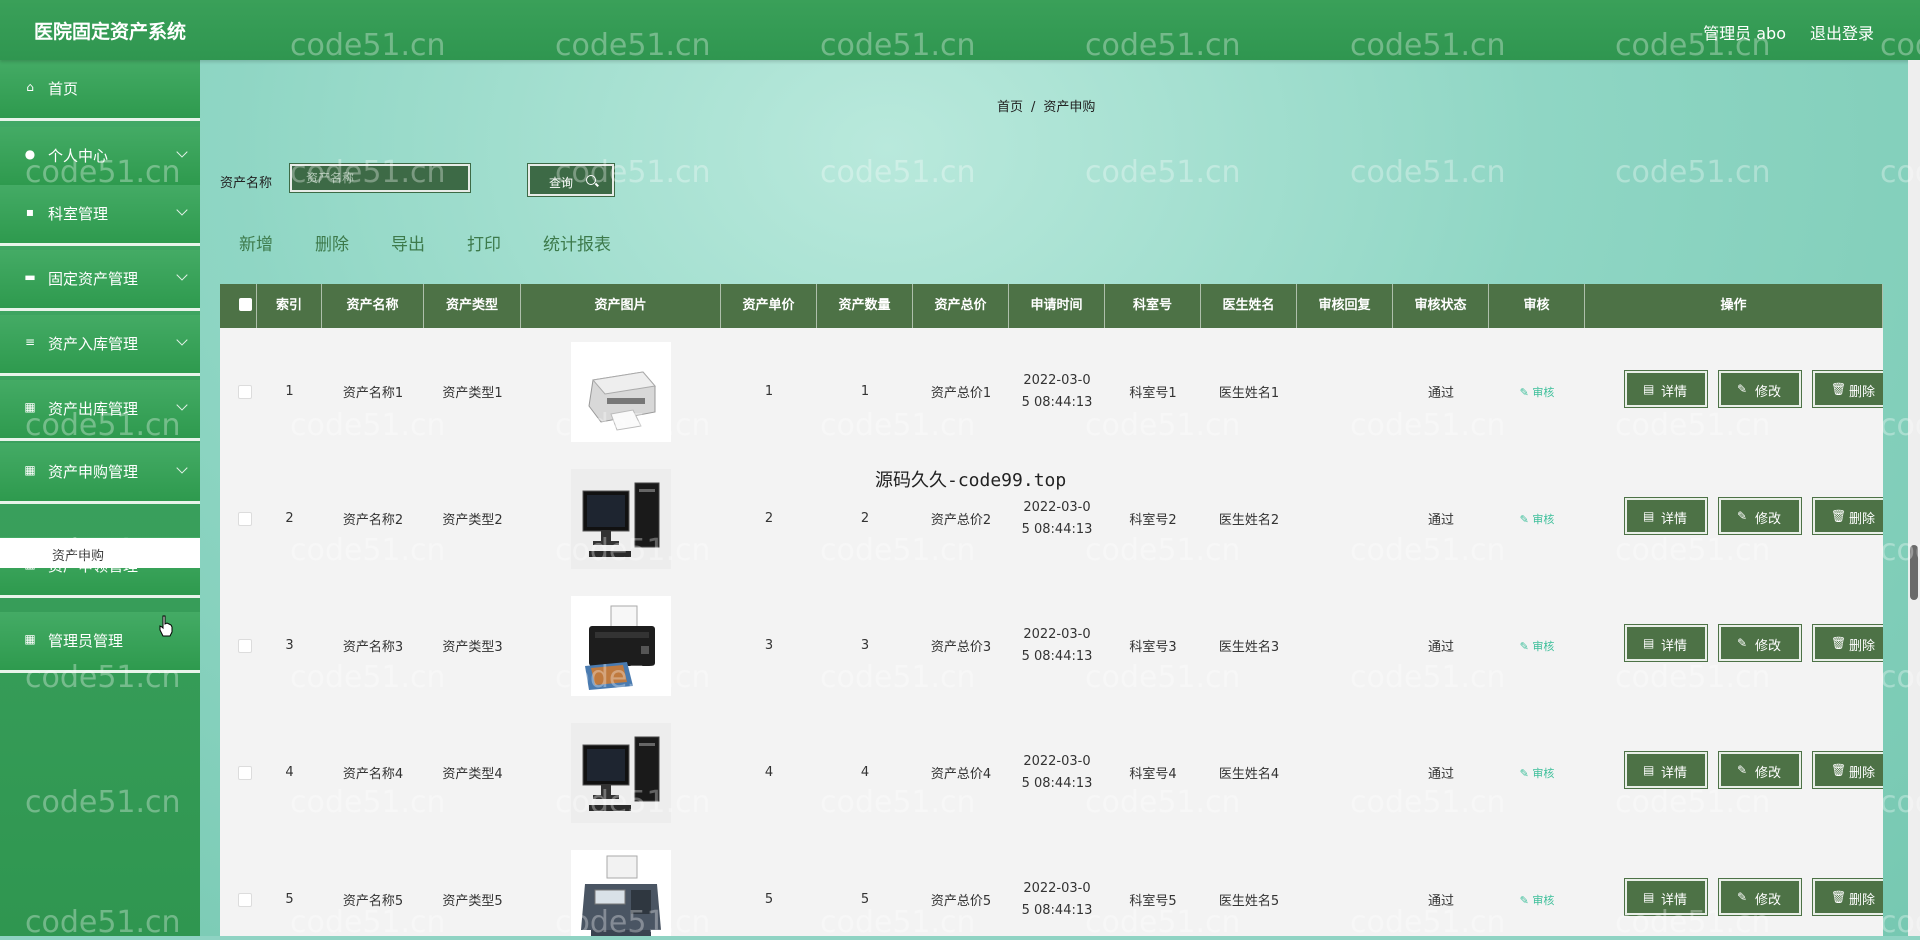  I want to click on detail-button-label: 详情, so click(1674, 900).